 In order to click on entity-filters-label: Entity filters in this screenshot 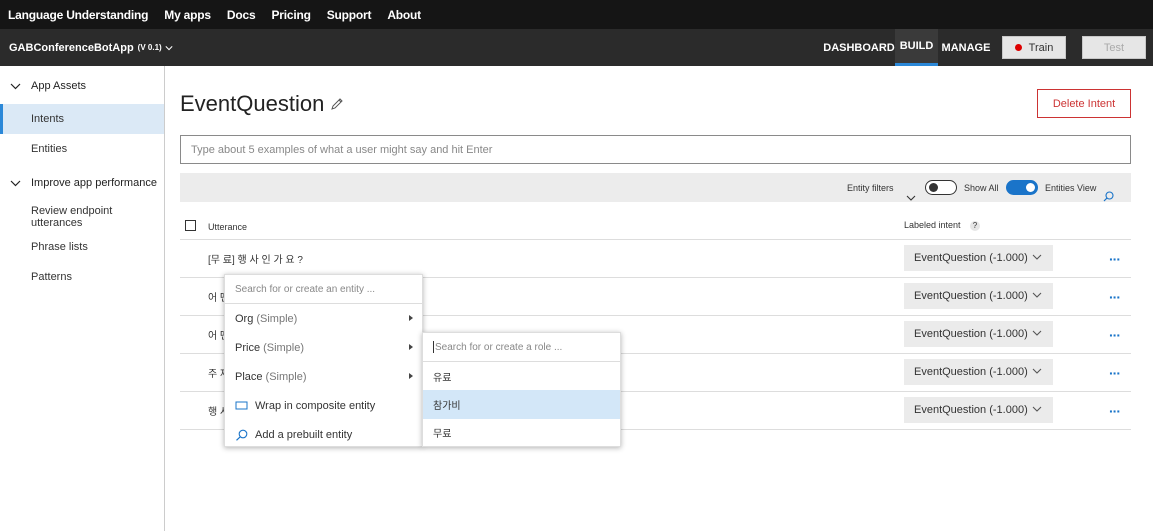, I will do `click(870, 187)`.